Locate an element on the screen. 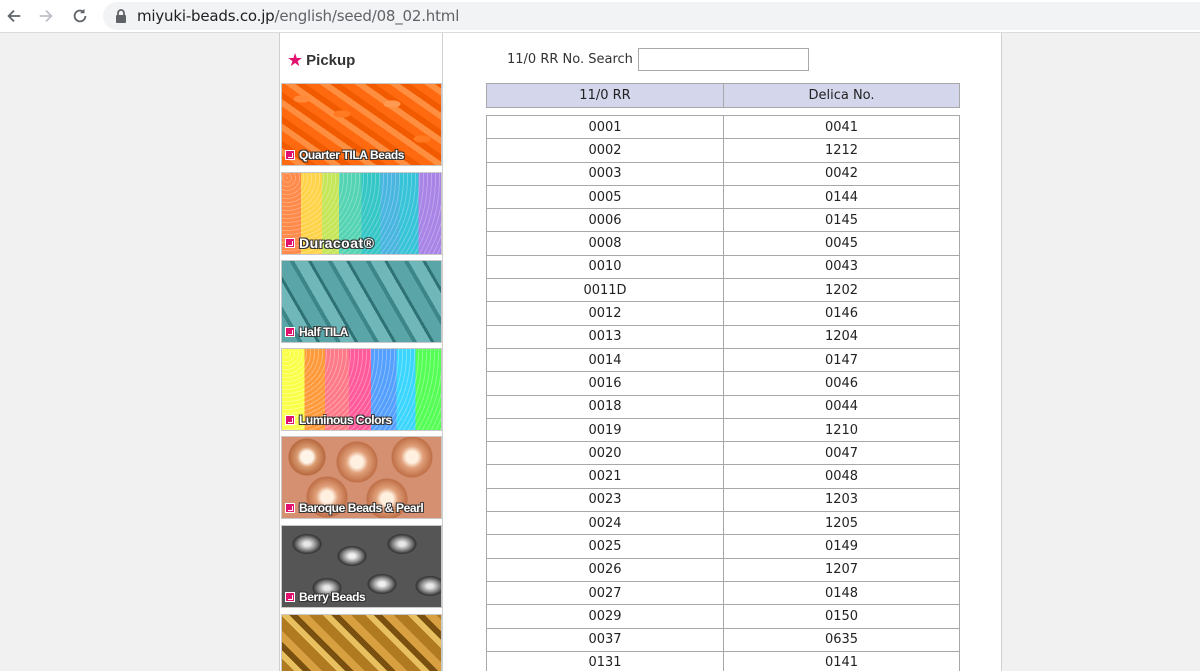 The width and height of the screenshot is (1200, 671). table-row: 0003 0042 is located at coordinates (723, 173).